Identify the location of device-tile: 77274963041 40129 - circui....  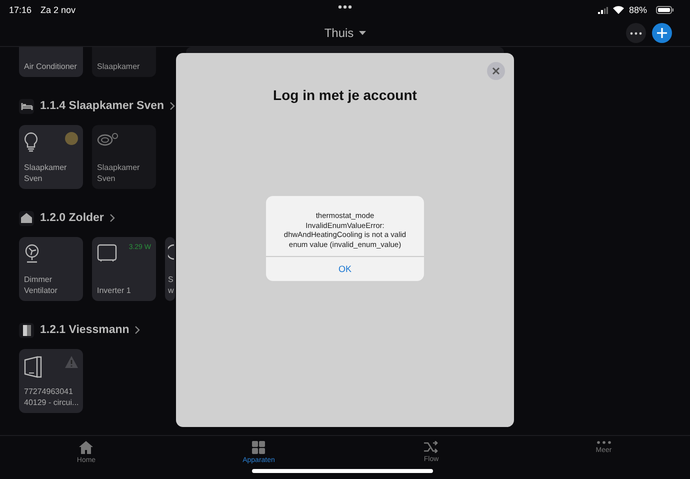
(51, 381).